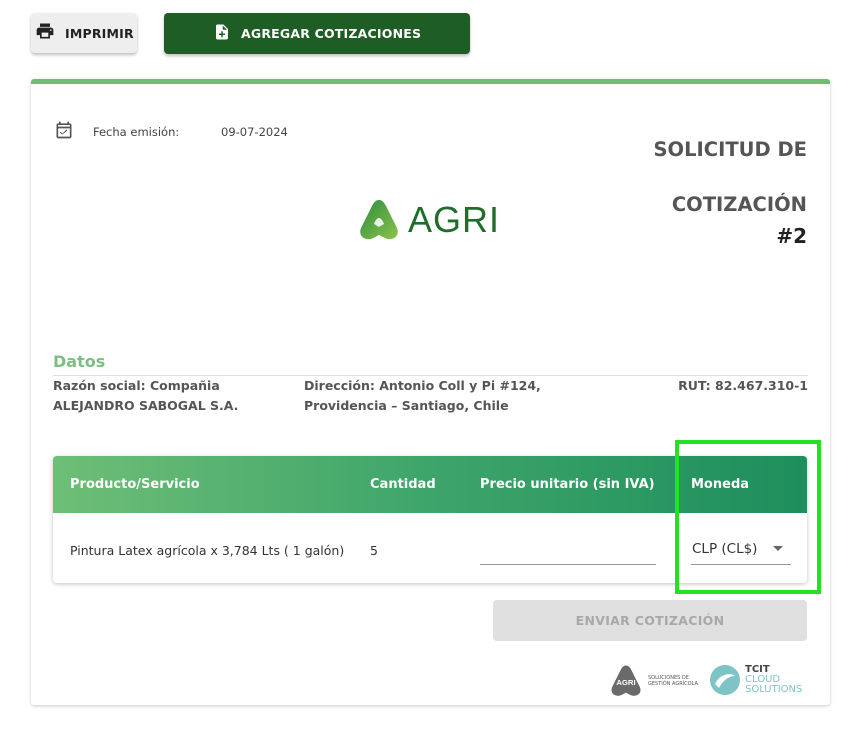 This screenshot has height=730, width=850. I want to click on add-quotations-button: AGREGAR COTIZACIONES, so click(317, 33).